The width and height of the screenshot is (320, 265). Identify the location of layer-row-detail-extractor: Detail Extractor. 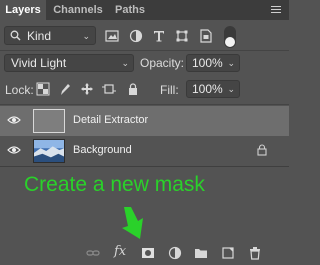
(144, 121).